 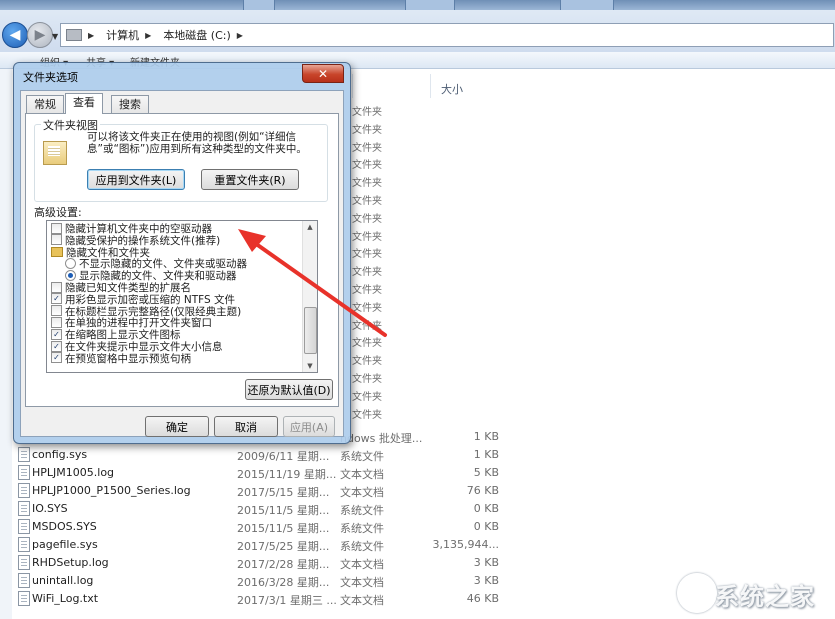 What do you see at coordinates (108, 253) in the screenshot?
I see `advanced-option-label: 隐藏文件和文件夹` at bounding box center [108, 253].